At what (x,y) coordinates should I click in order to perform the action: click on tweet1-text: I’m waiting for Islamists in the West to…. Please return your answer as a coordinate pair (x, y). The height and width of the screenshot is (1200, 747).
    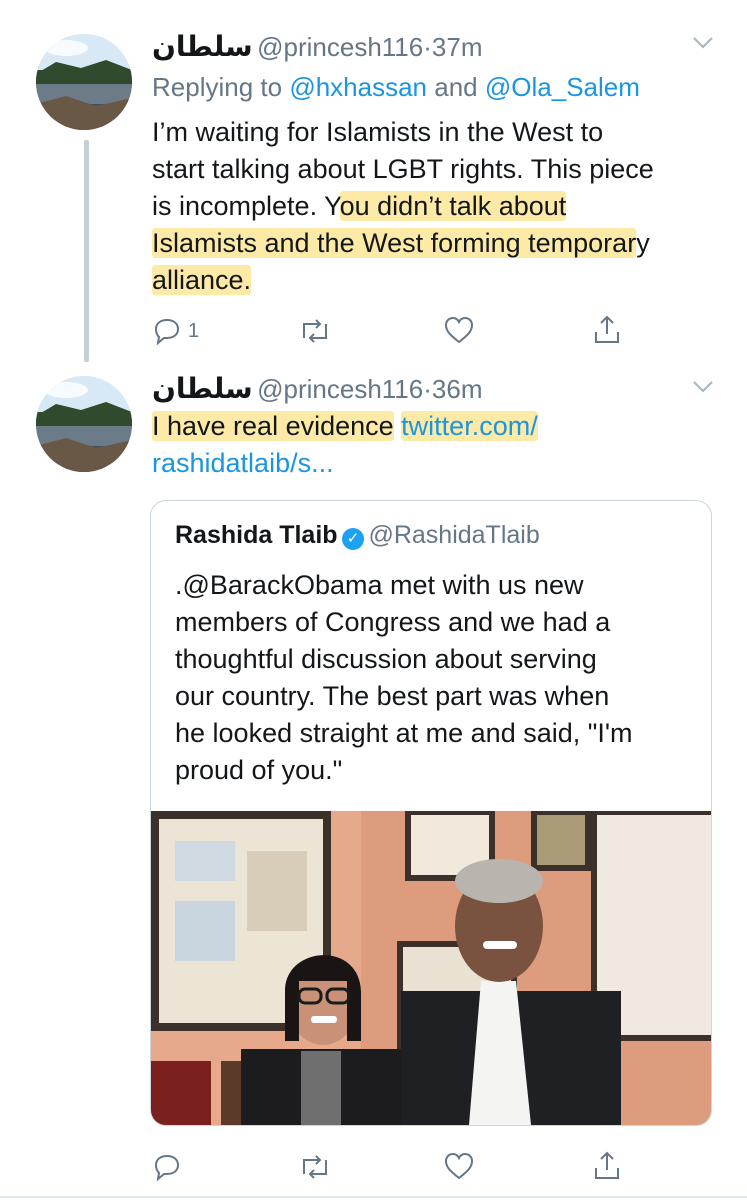
    Looking at the image, I should click on (437, 206).